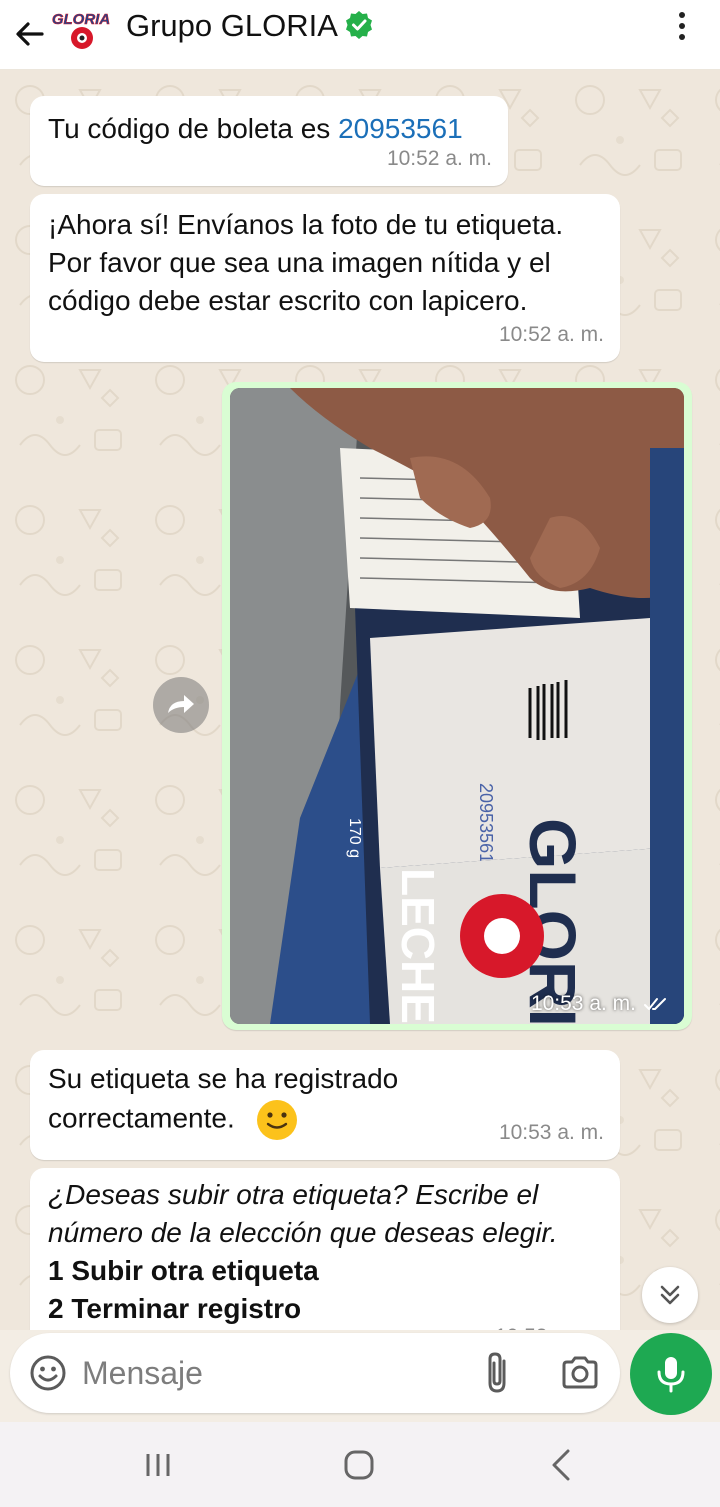  I want to click on recent-apps-icon, so click(158, 1465).